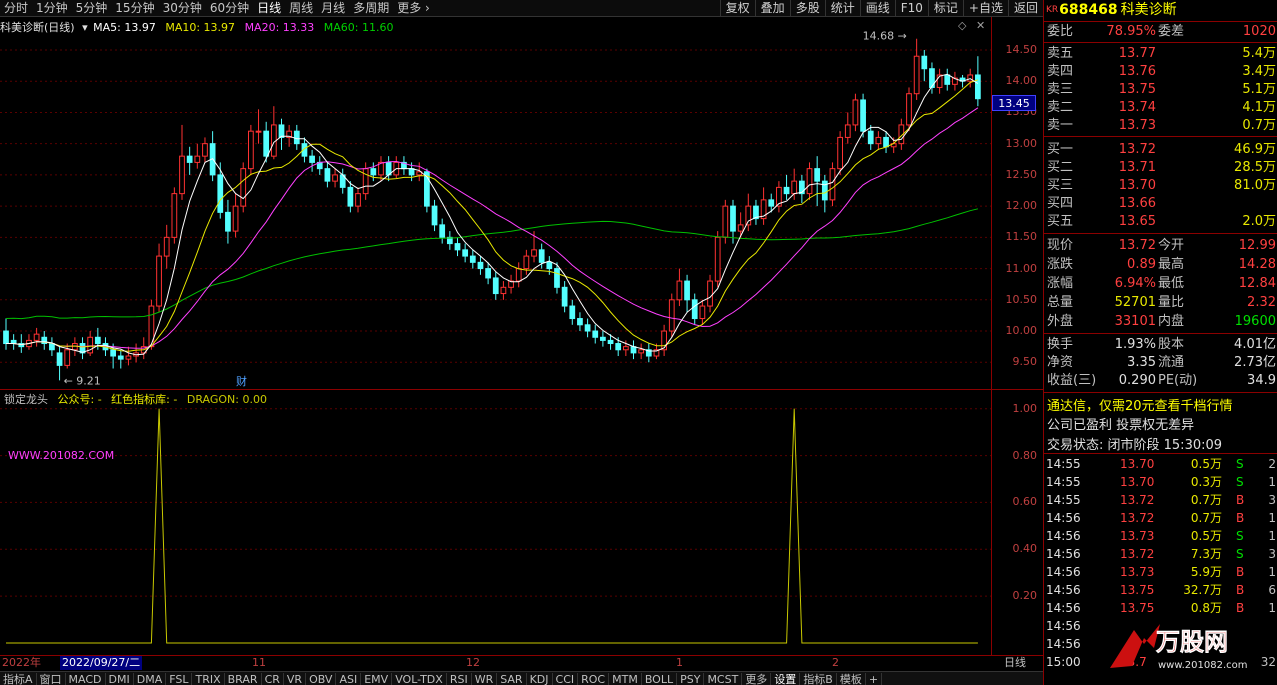  Describe the element at coordinates (1178, 380) in the screenshot. I see `row-label-2: PE(动)` at that location.